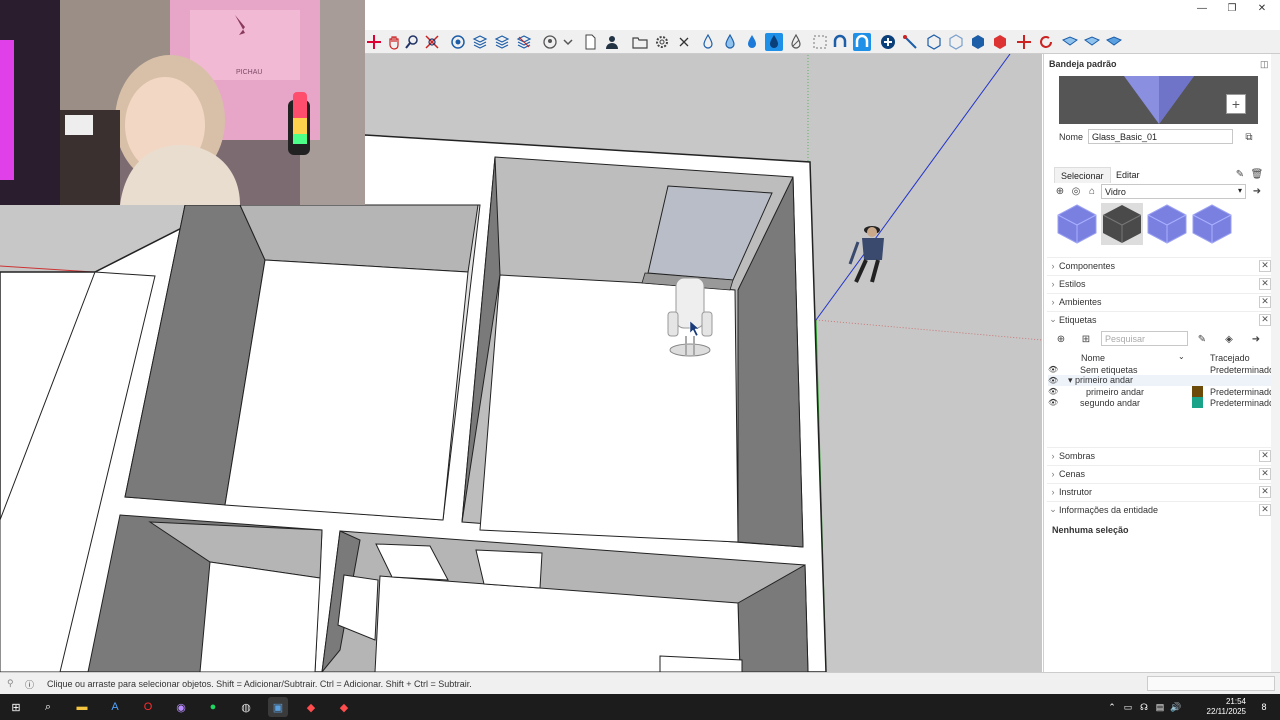 This screenshot has width=1280, height=720. I want to click on search-icon: ⌕, so click(48, 707).